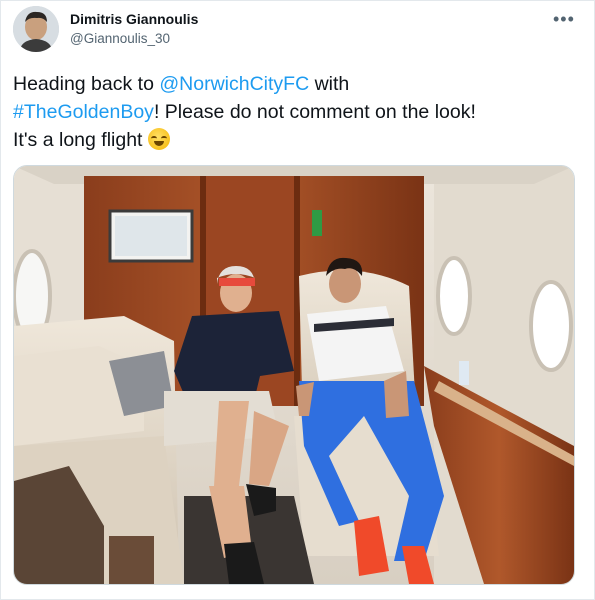 The height and width of the screenshot is (600, 595). I want to click on more-options-icon: •••, so click(564, 19).